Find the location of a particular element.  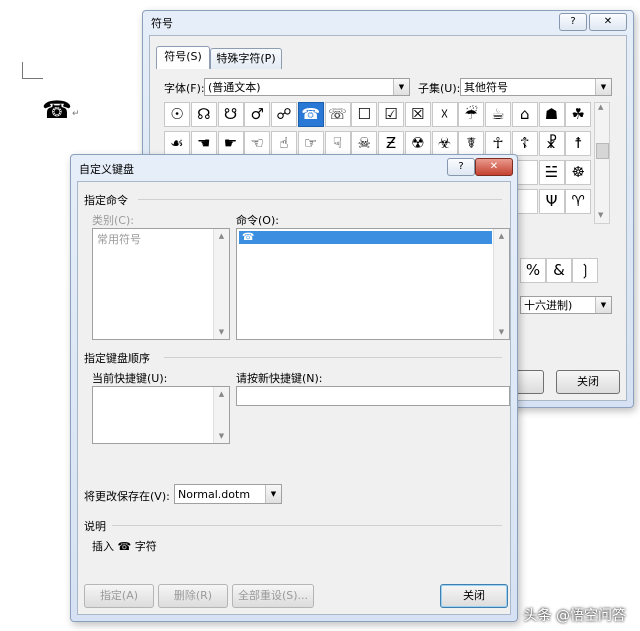

save-in-select: Normal.dotm ▼ is located at coordinates (228, 494).